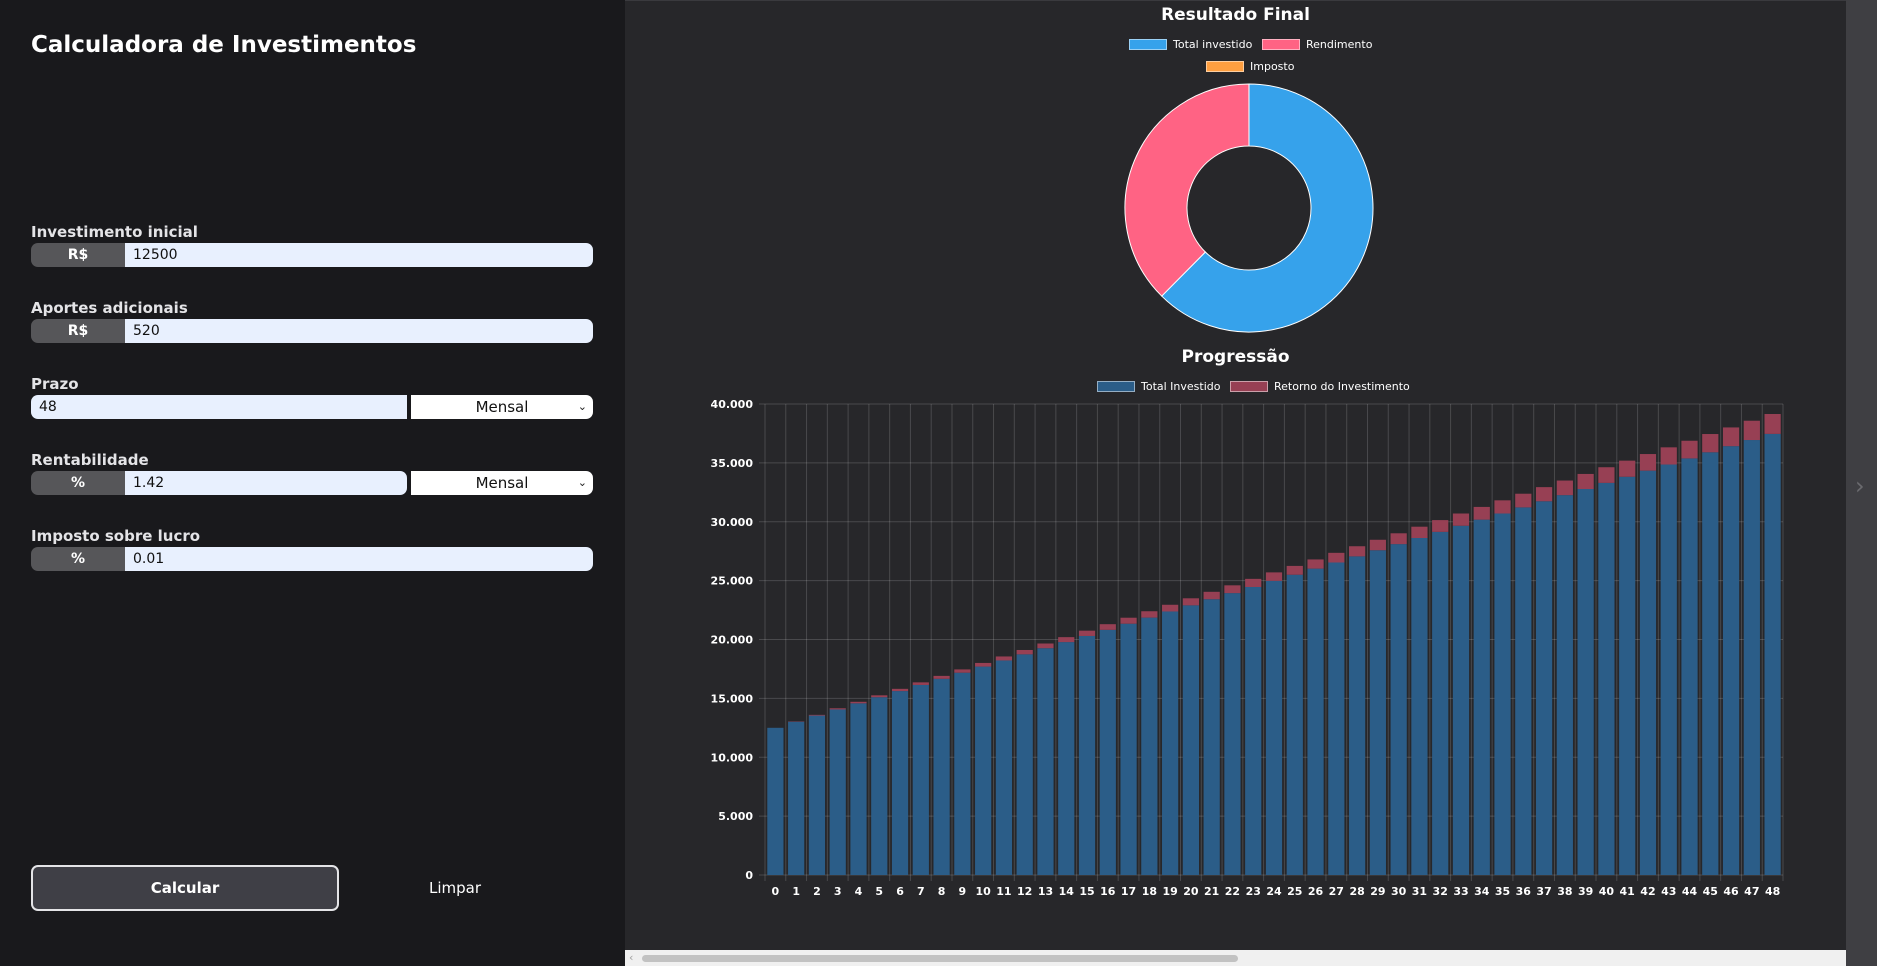 Image resolution: width=1877 pixels, height=966 pixels. Describe the element at coordinates (185, 888) in the screenshot. I see `calculate-button: Calcular` at that location.